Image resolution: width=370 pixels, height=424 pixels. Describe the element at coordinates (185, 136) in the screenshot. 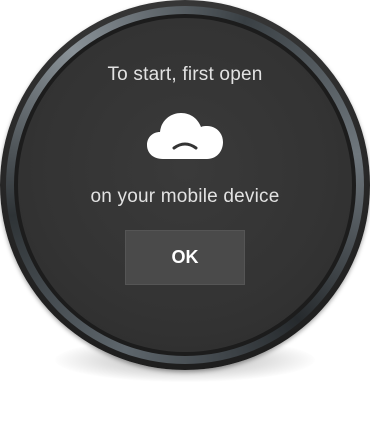

I see `cloud-sad-icon` at that location.